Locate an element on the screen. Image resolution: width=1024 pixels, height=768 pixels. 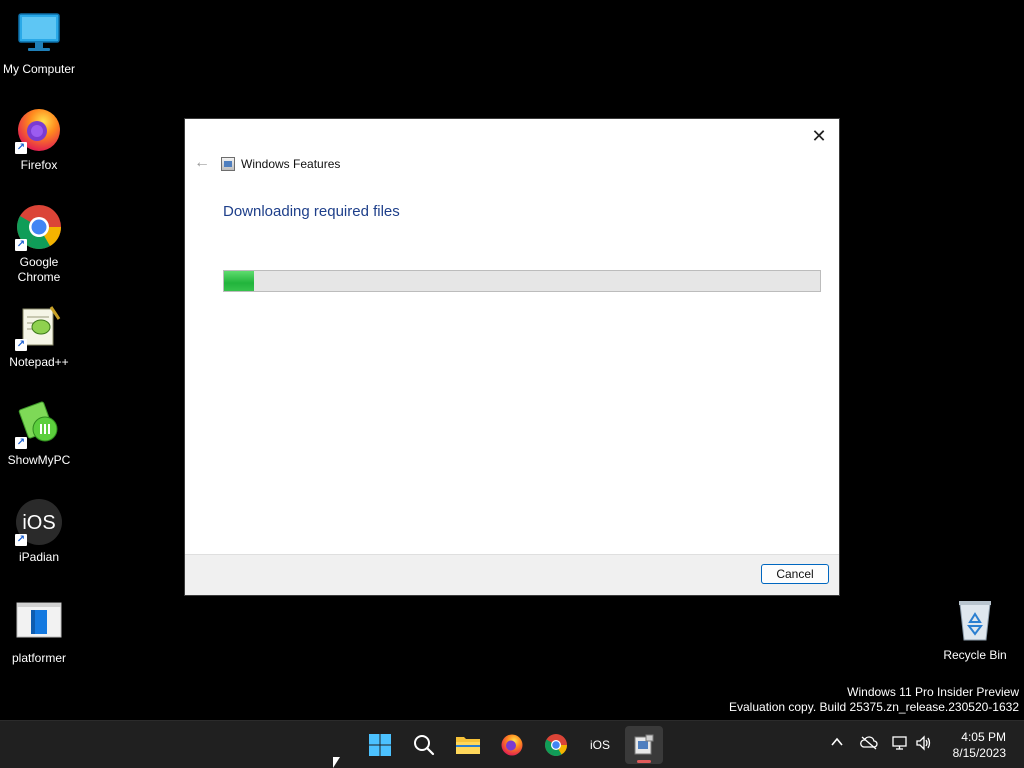
clock-date: 8/15/2023 is located at coordinates (979, 753).